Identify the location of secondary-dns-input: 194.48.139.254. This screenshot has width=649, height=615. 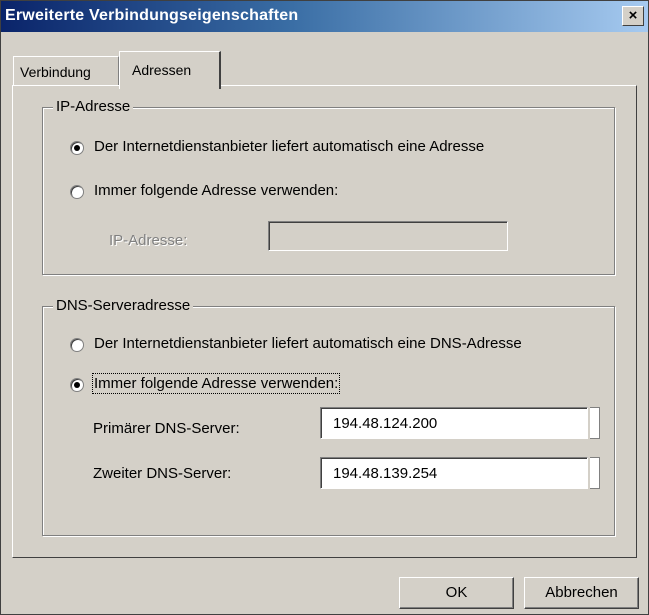
(454, 473).